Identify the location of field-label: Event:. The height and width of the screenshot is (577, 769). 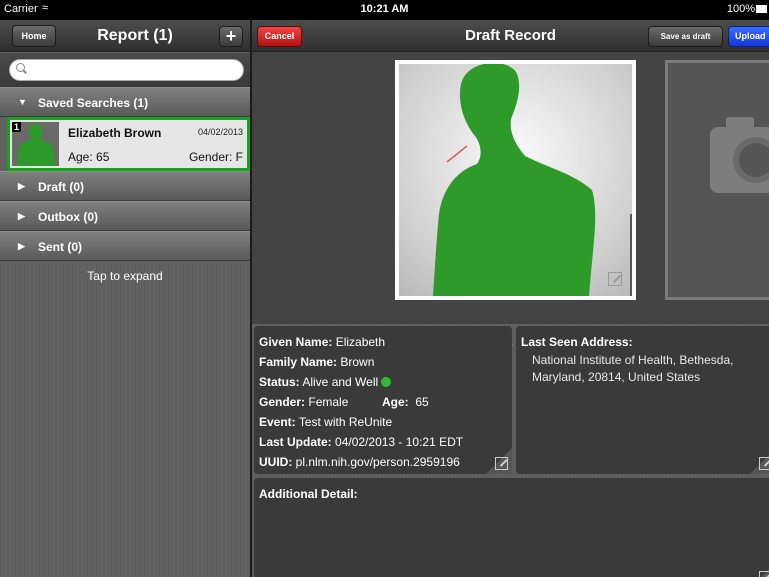
(277, 422).